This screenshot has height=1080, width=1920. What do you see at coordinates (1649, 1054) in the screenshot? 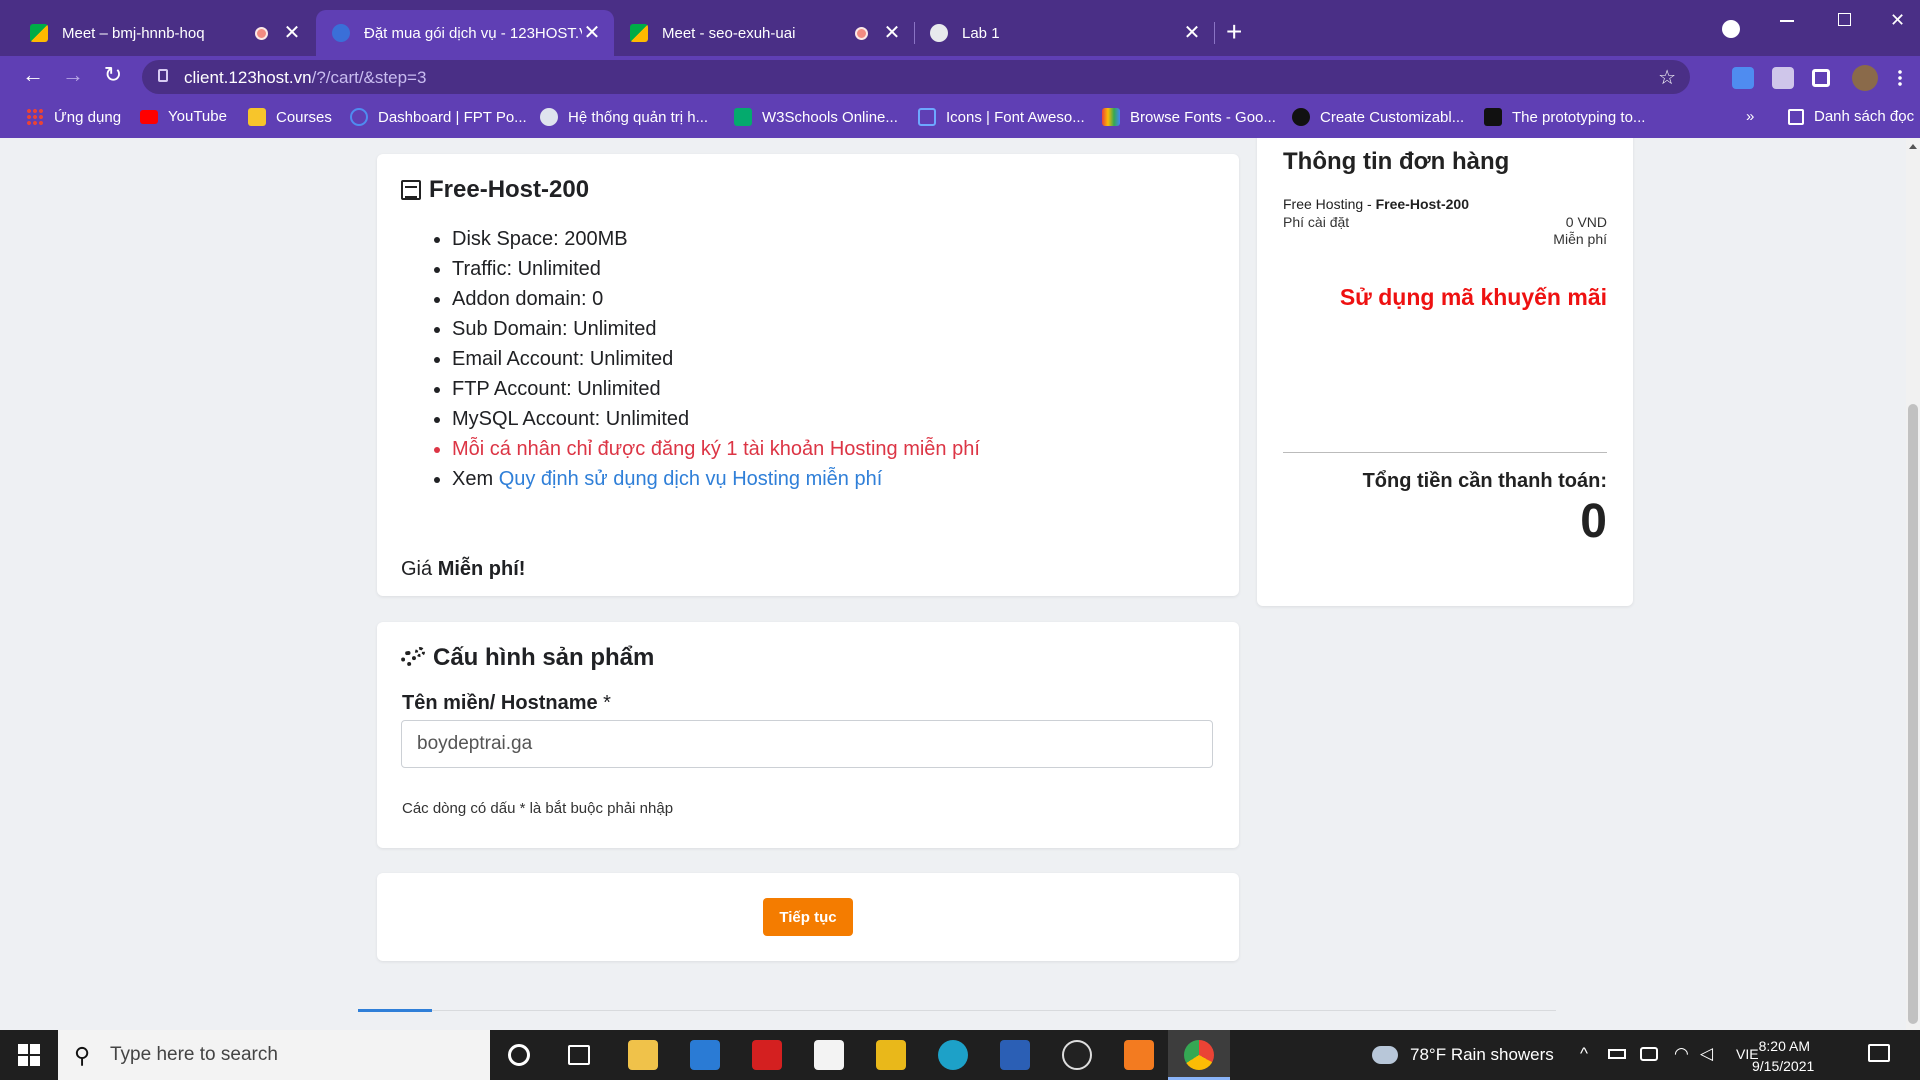
I see `network-icon` at bounding box center [1649, 1054].